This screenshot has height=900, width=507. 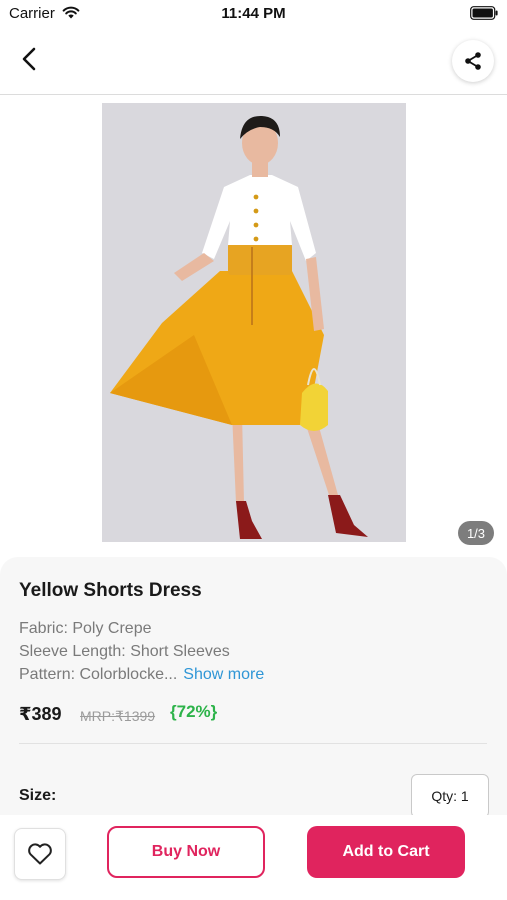 I want to click on clock: 11:44 PM, so click(x=253, y=13).